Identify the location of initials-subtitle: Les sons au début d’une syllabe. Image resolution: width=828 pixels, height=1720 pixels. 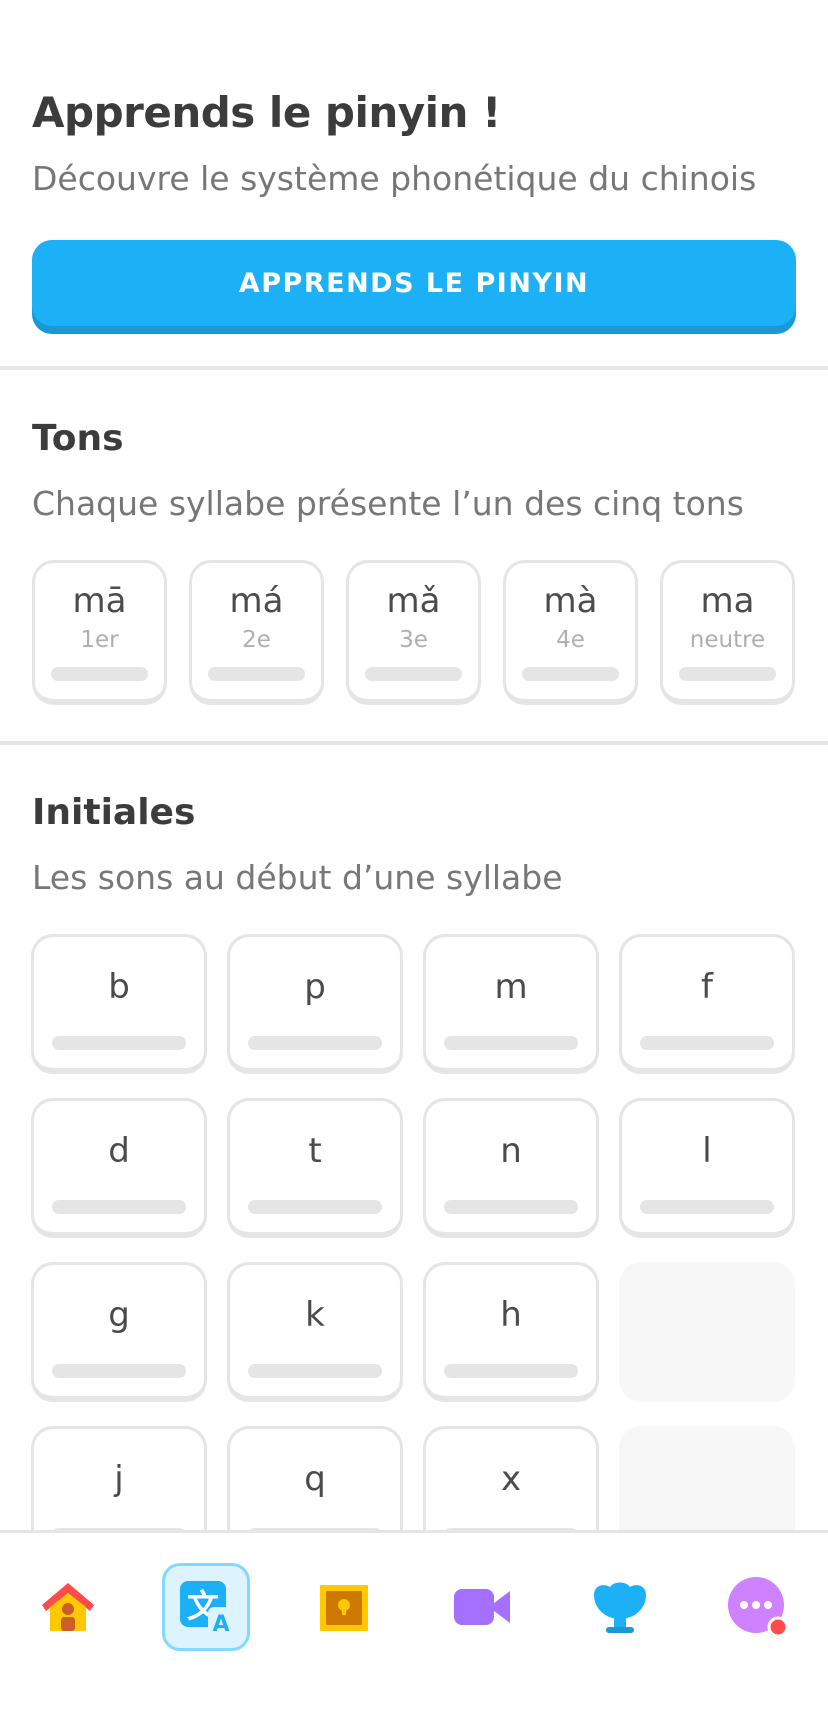
(297, 877).